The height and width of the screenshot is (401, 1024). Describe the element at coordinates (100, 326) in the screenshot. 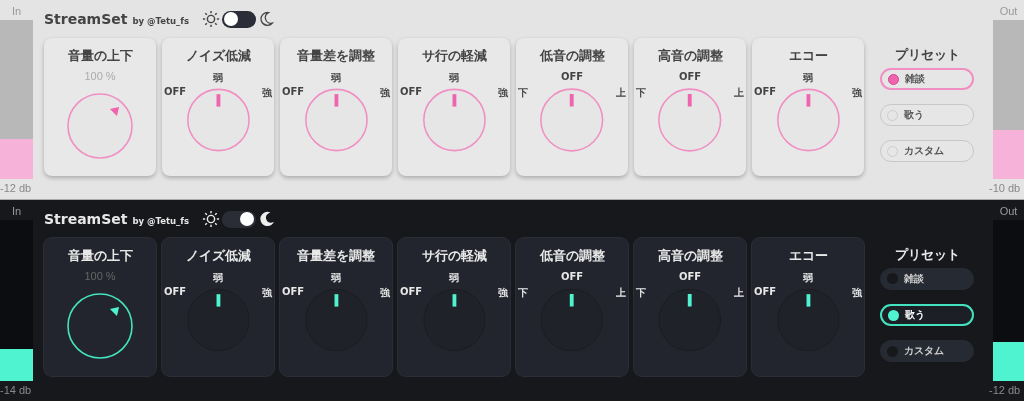

I see `knob` at that location.